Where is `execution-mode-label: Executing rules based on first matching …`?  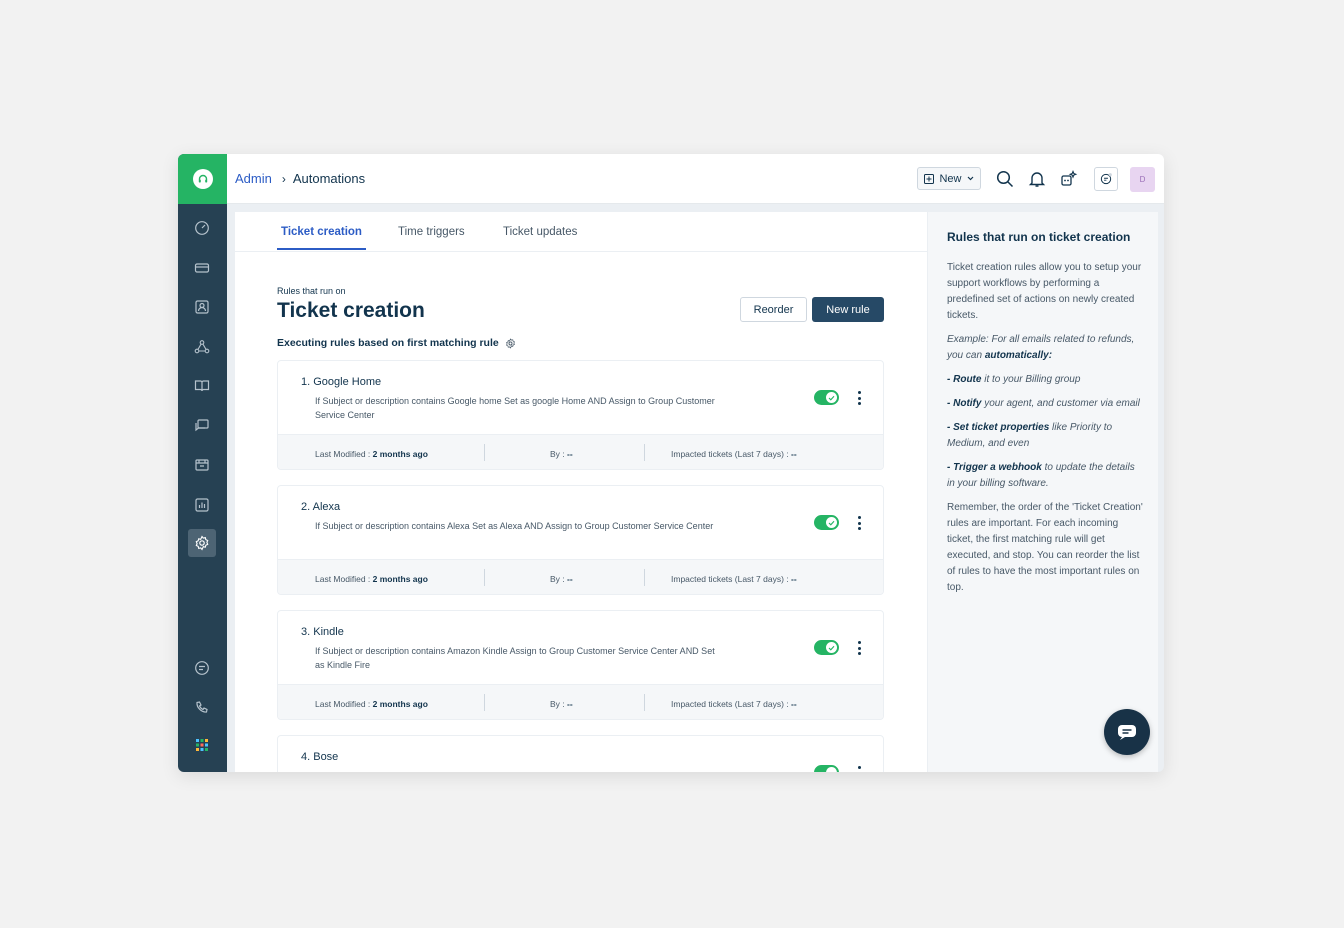
execution-mode-label: Executing rules based on first matching … is located at coordinates (396, 343).